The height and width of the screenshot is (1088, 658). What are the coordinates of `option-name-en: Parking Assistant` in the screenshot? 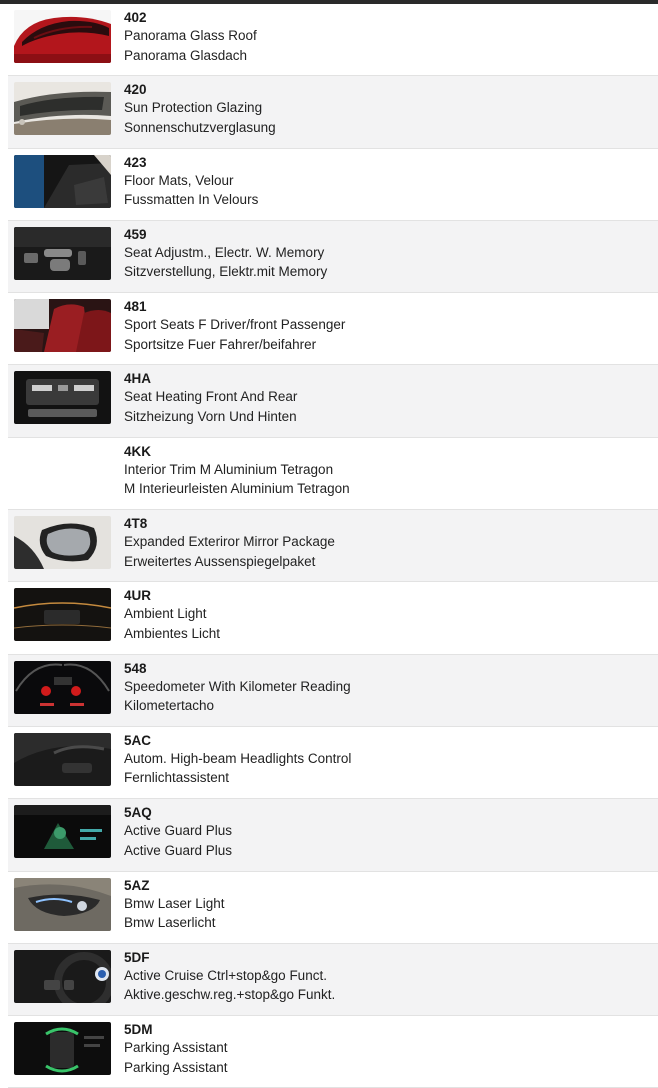 It's located at (176, 1048).